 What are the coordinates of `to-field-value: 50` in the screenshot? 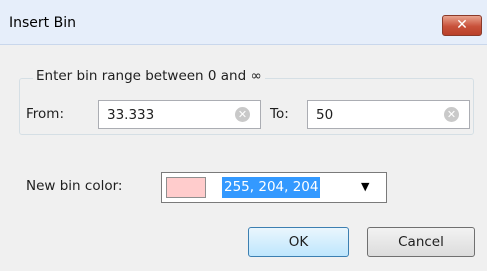 It's located at (325, 115).